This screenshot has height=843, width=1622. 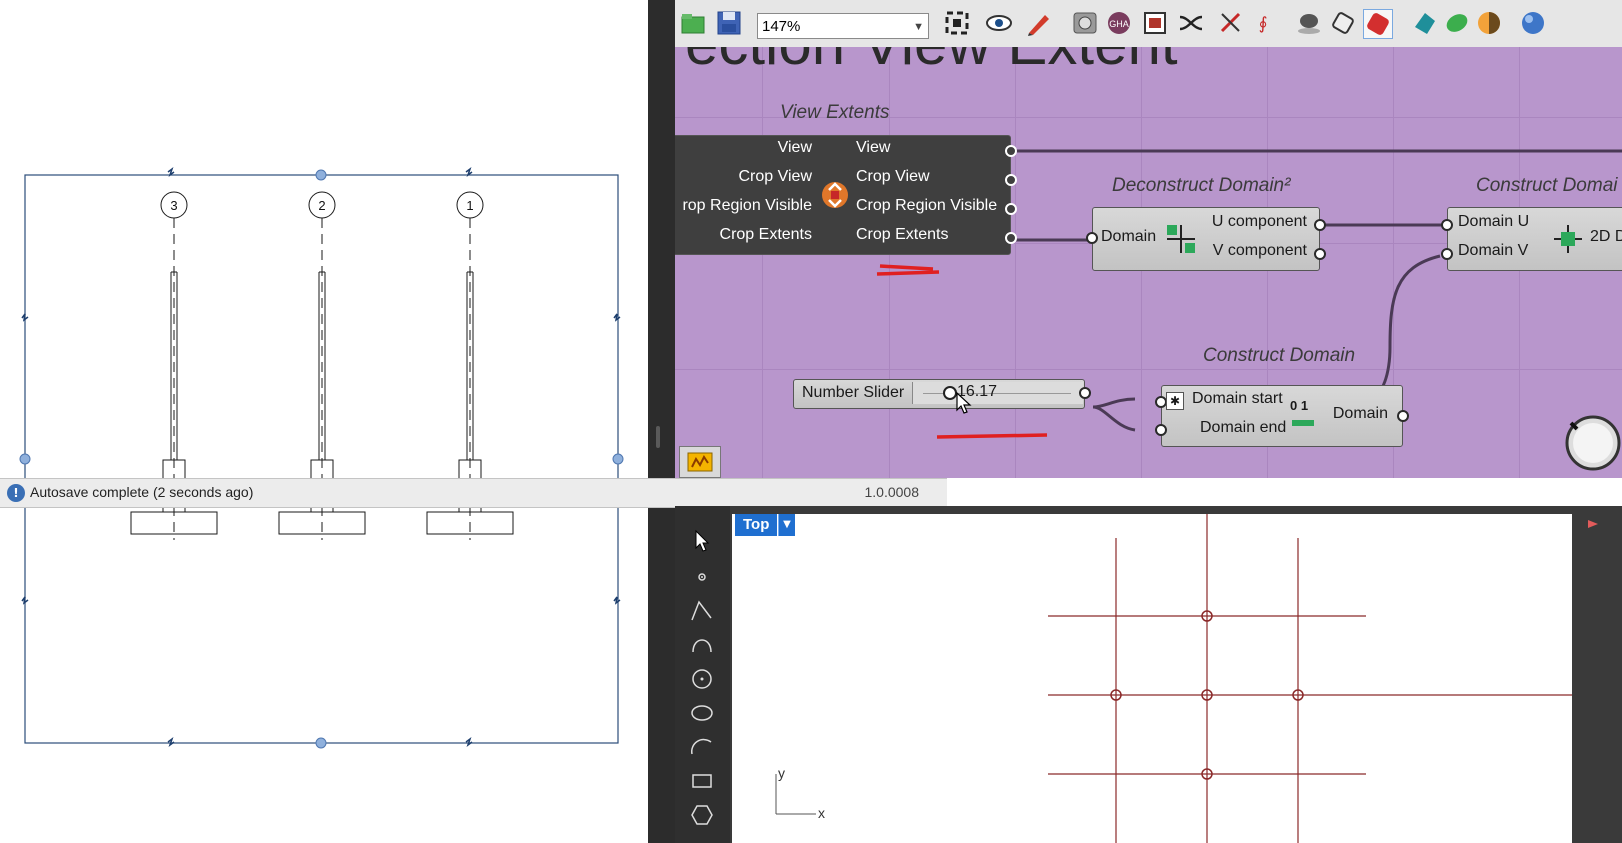 What do you see at coordinates (765, 234) in the screenshot?
I see `input-crop-extents: Crop Extents` at bounding box center [765, 234].